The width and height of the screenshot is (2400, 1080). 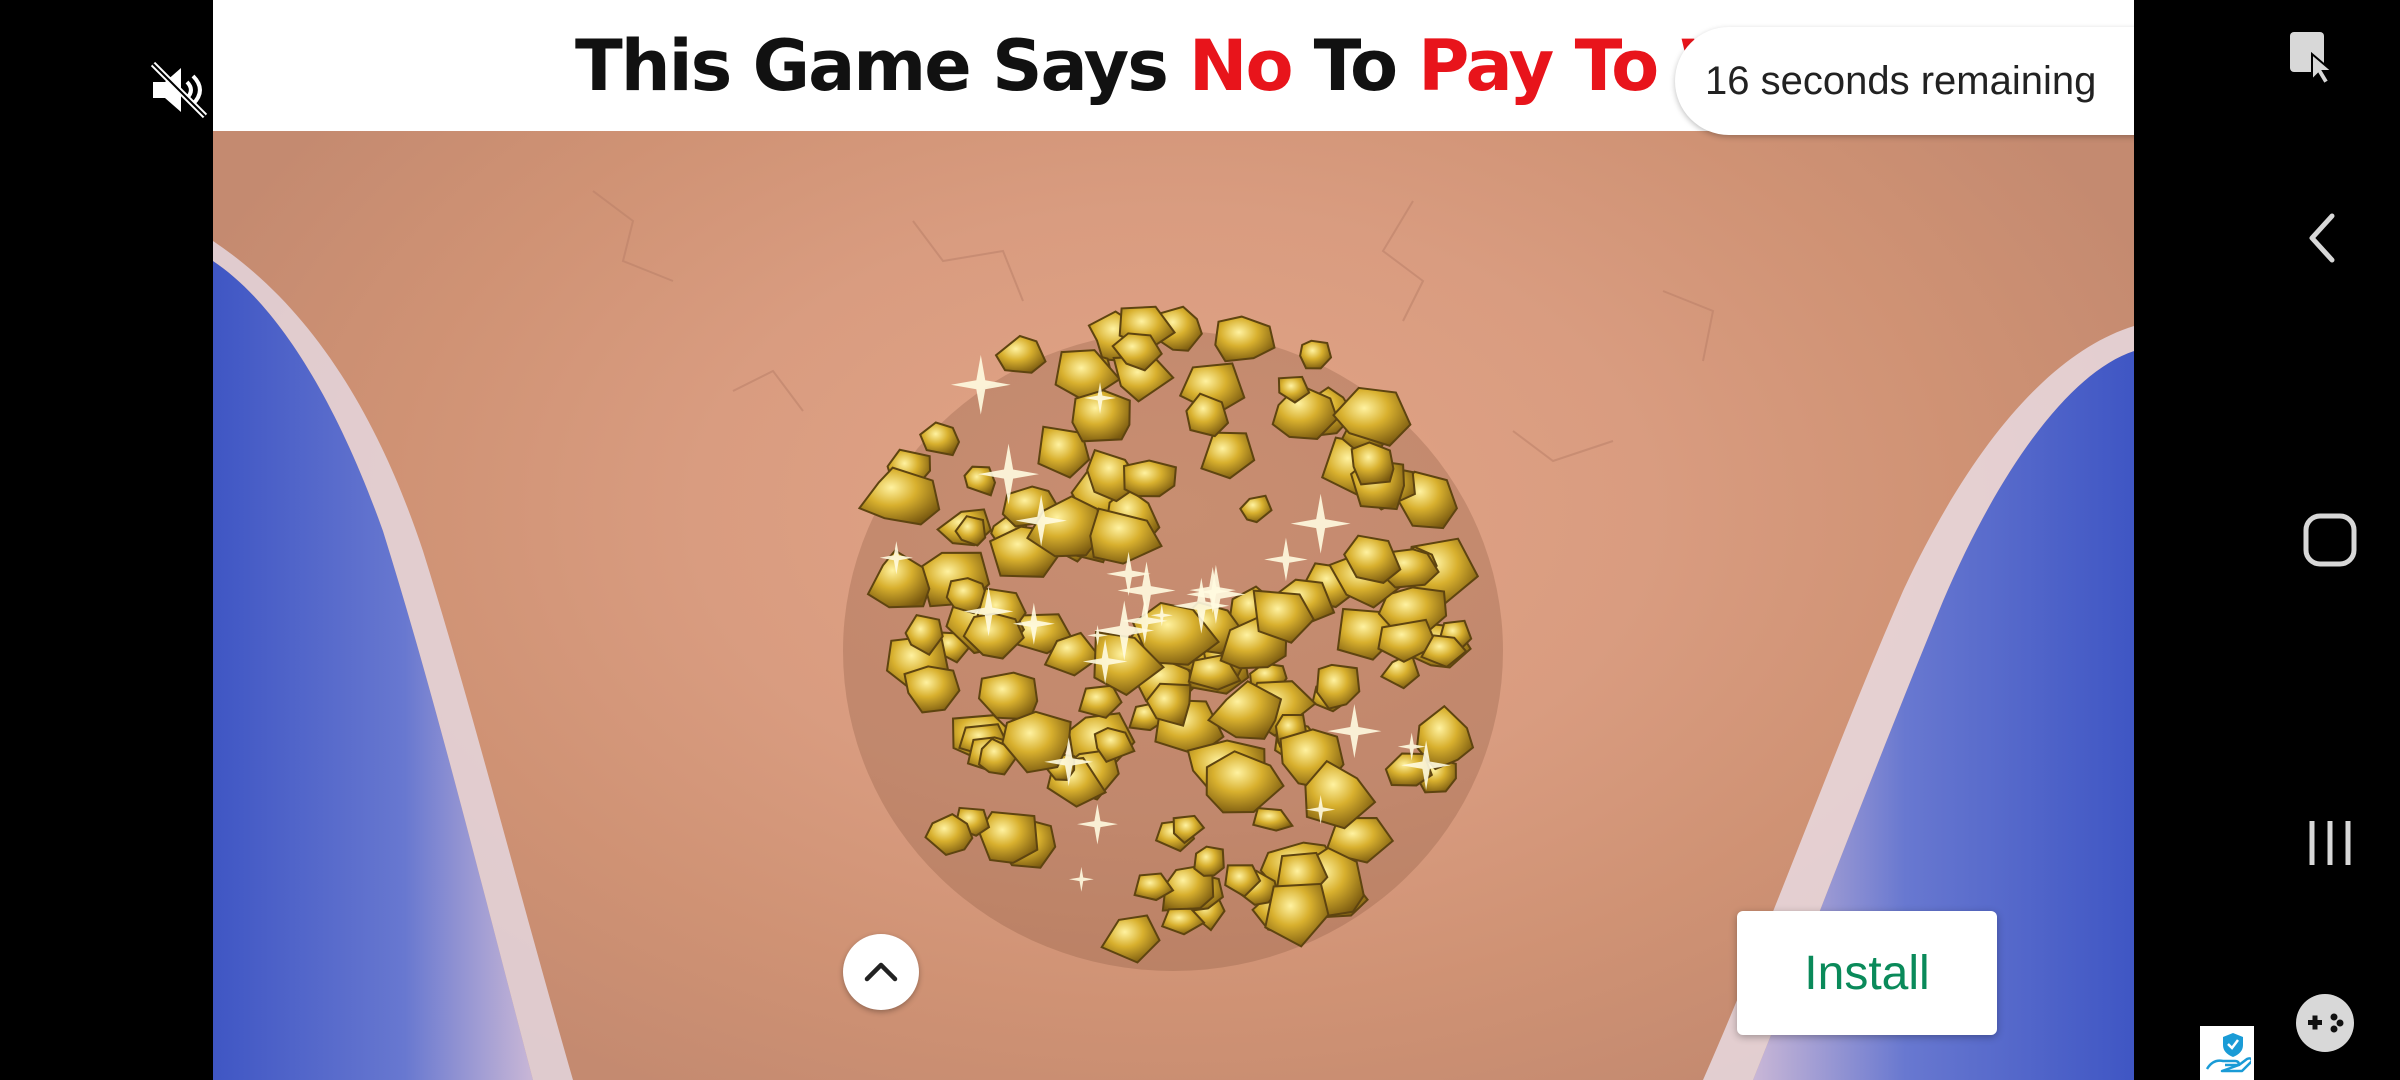 What do you see at coordinates (2267, 540) in the screenshot?
I see `system-navigation-bar` at bounding box center [2267, 540].